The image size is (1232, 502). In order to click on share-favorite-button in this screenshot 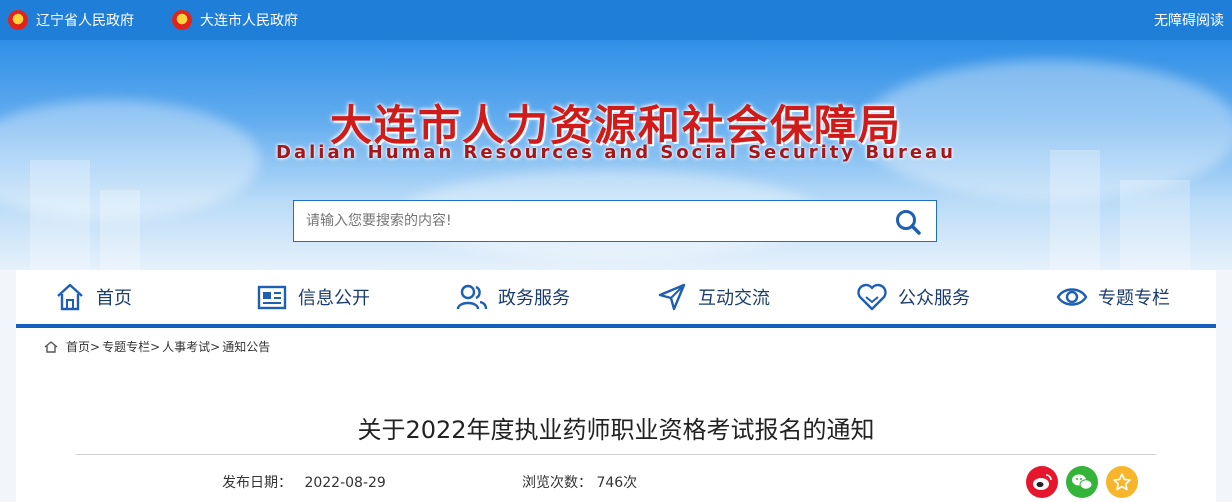, I will do `click(1122, 482)`.